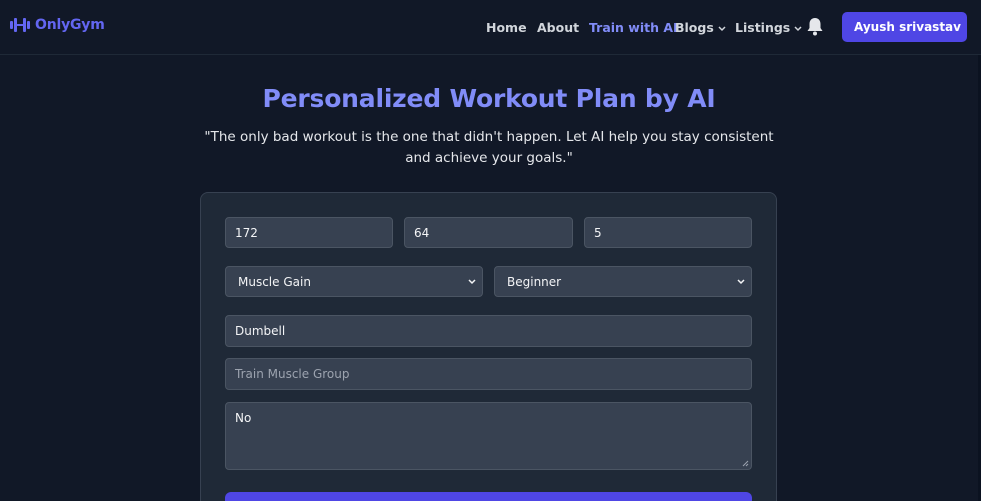  Describe the element at coordinates (506, 27) in the screenshot. I see `nav-home-link: Home` at that location.